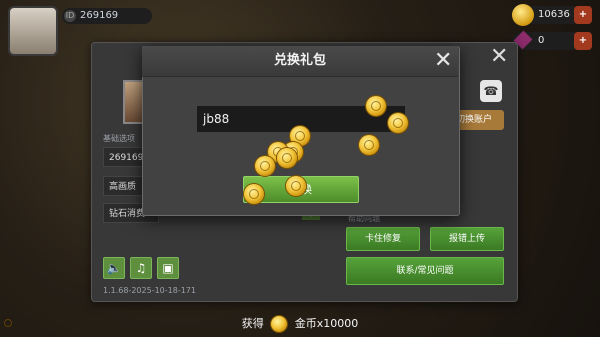  I want to click on redeem-close-icon: ✕, so click(443, 60).